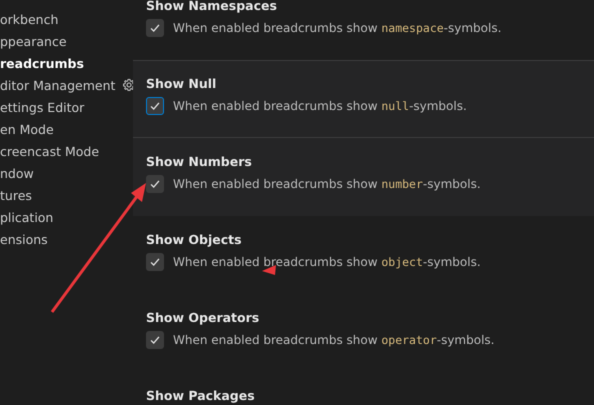  What do you see at coordinates (27, 129) in the screenshot?
I see `sidebar-item: en Mode` at bounding box center [27, 129].